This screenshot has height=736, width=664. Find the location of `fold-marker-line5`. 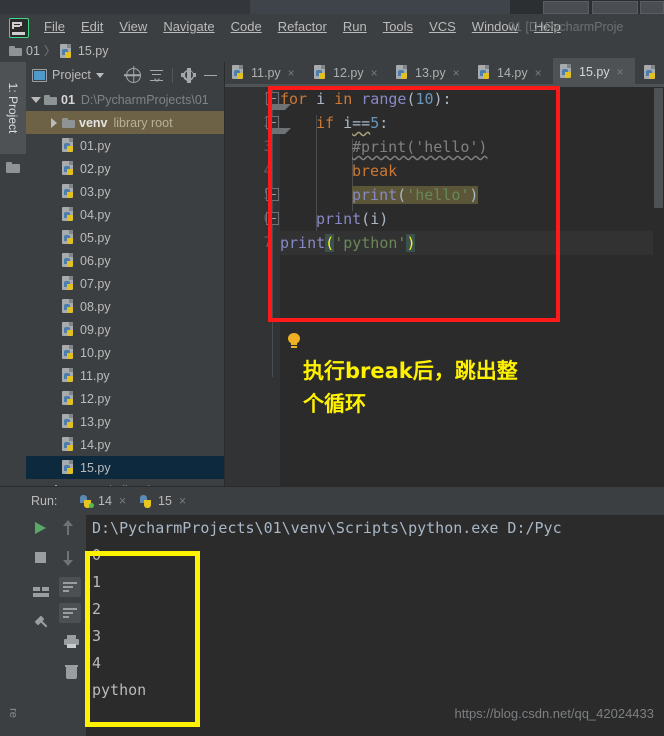

fold-marker-line5 is located at coordinates (272, 194).